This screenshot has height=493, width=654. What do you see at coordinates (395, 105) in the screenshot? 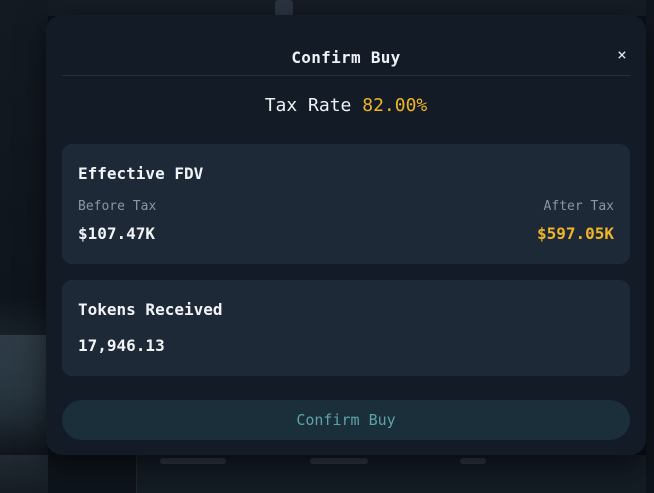
I see `tax-rate-value: 82.00%` at bounding box center [395, 105].